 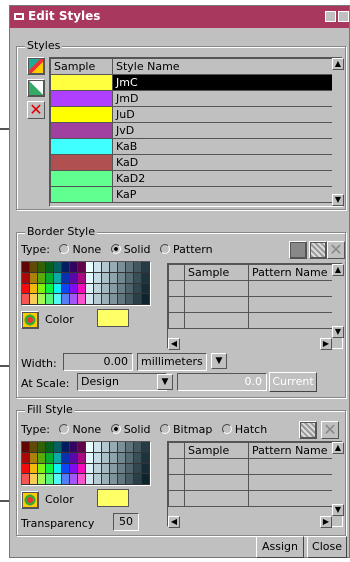 I want to click on fill-pattern-copy-button, so click(x=308, y=430).